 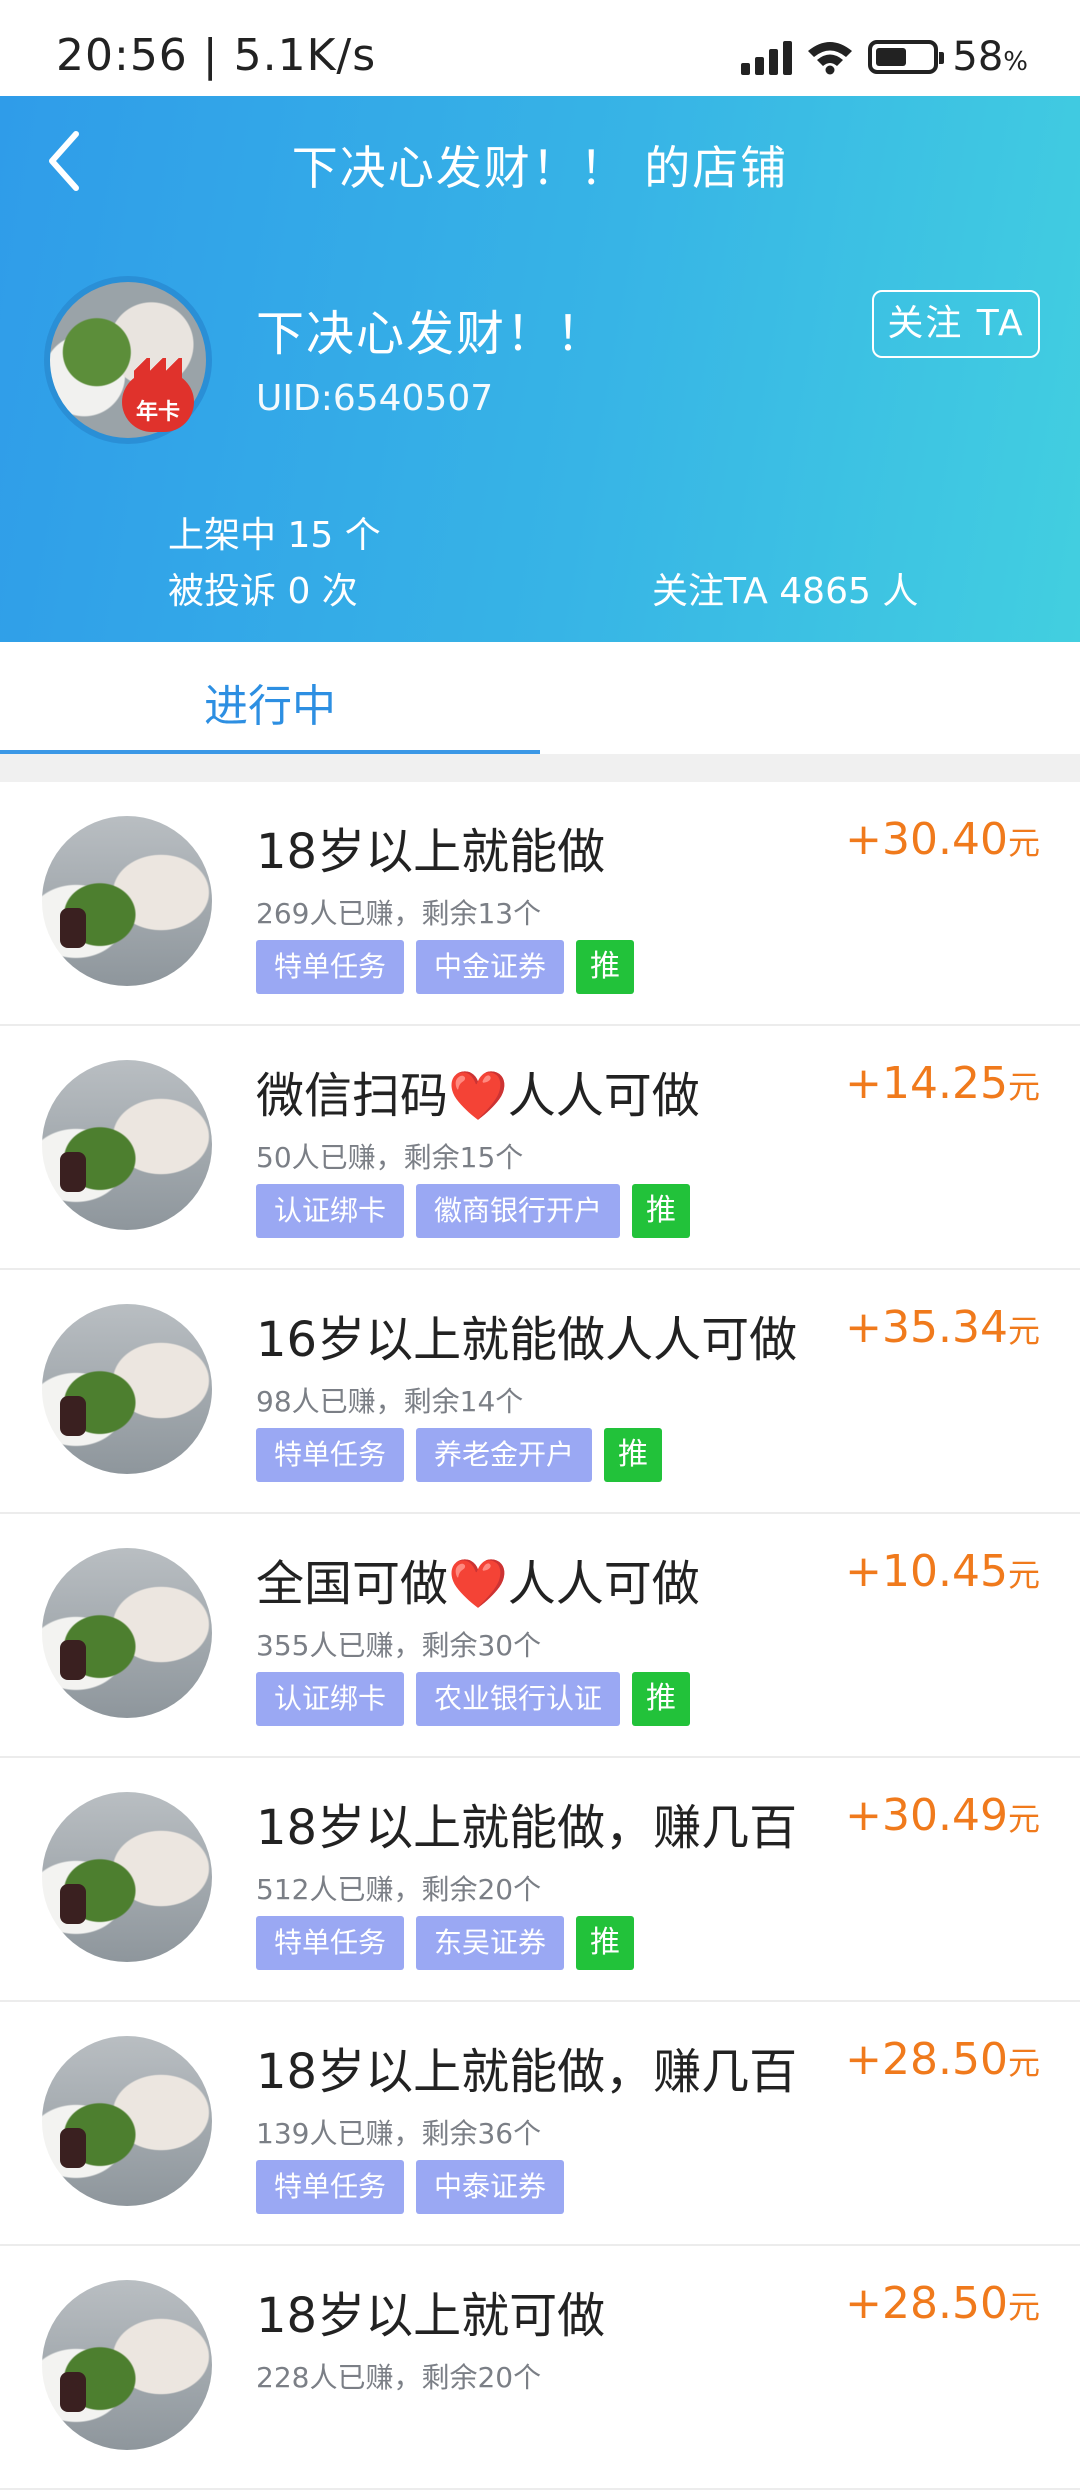 I want to click on follow-button: 关注 TA, so click(x=956, y=324).